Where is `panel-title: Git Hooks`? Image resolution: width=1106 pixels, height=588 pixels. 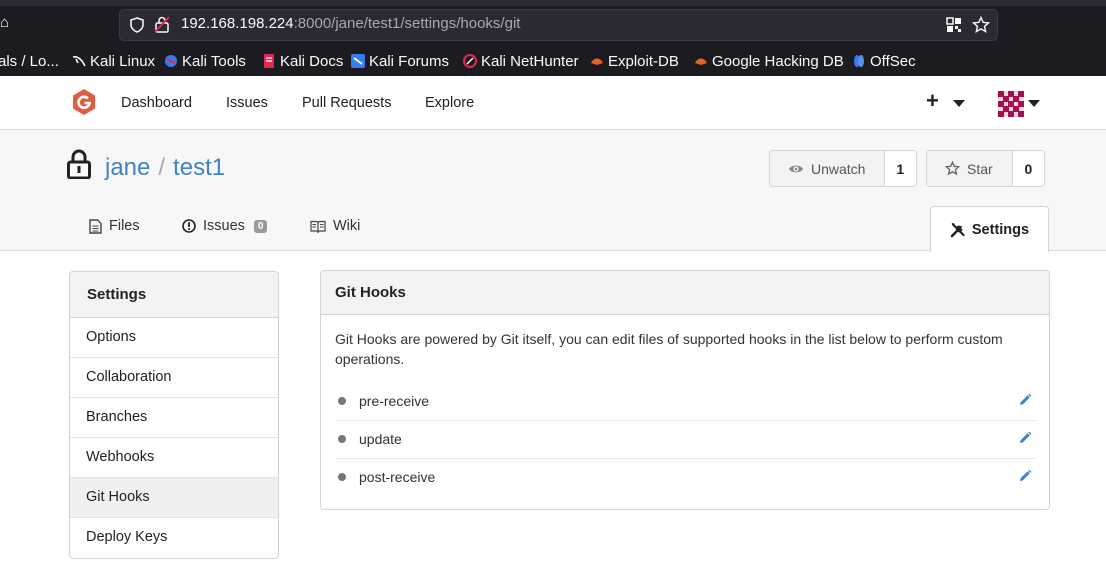
panel-title: Git Hooks is located at coordinates (685, 293).